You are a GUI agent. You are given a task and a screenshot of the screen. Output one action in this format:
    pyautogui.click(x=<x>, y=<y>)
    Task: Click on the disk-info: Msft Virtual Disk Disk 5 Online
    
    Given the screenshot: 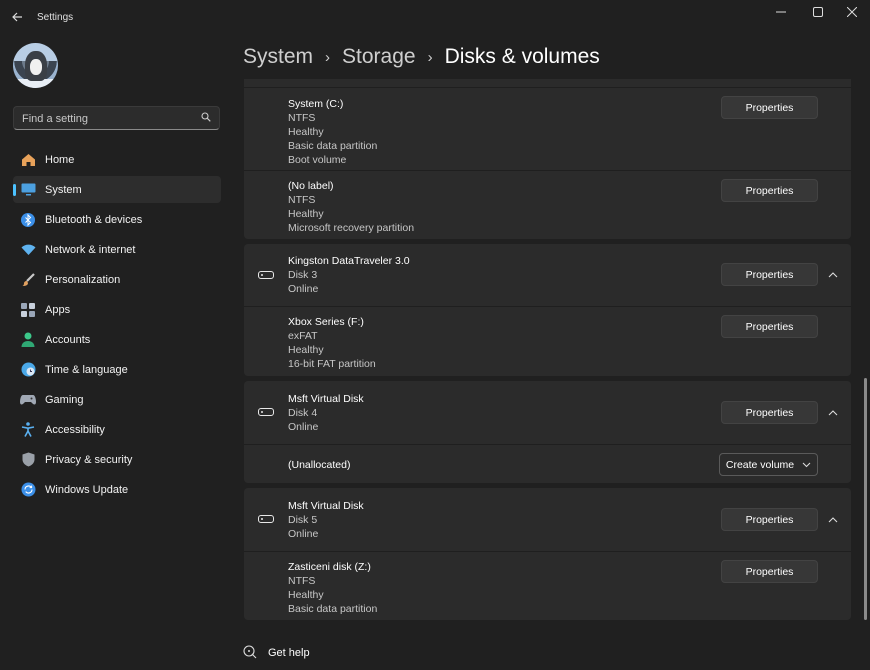 What is the action you would take?
    pyautogui.click(x=326, y=520)
    